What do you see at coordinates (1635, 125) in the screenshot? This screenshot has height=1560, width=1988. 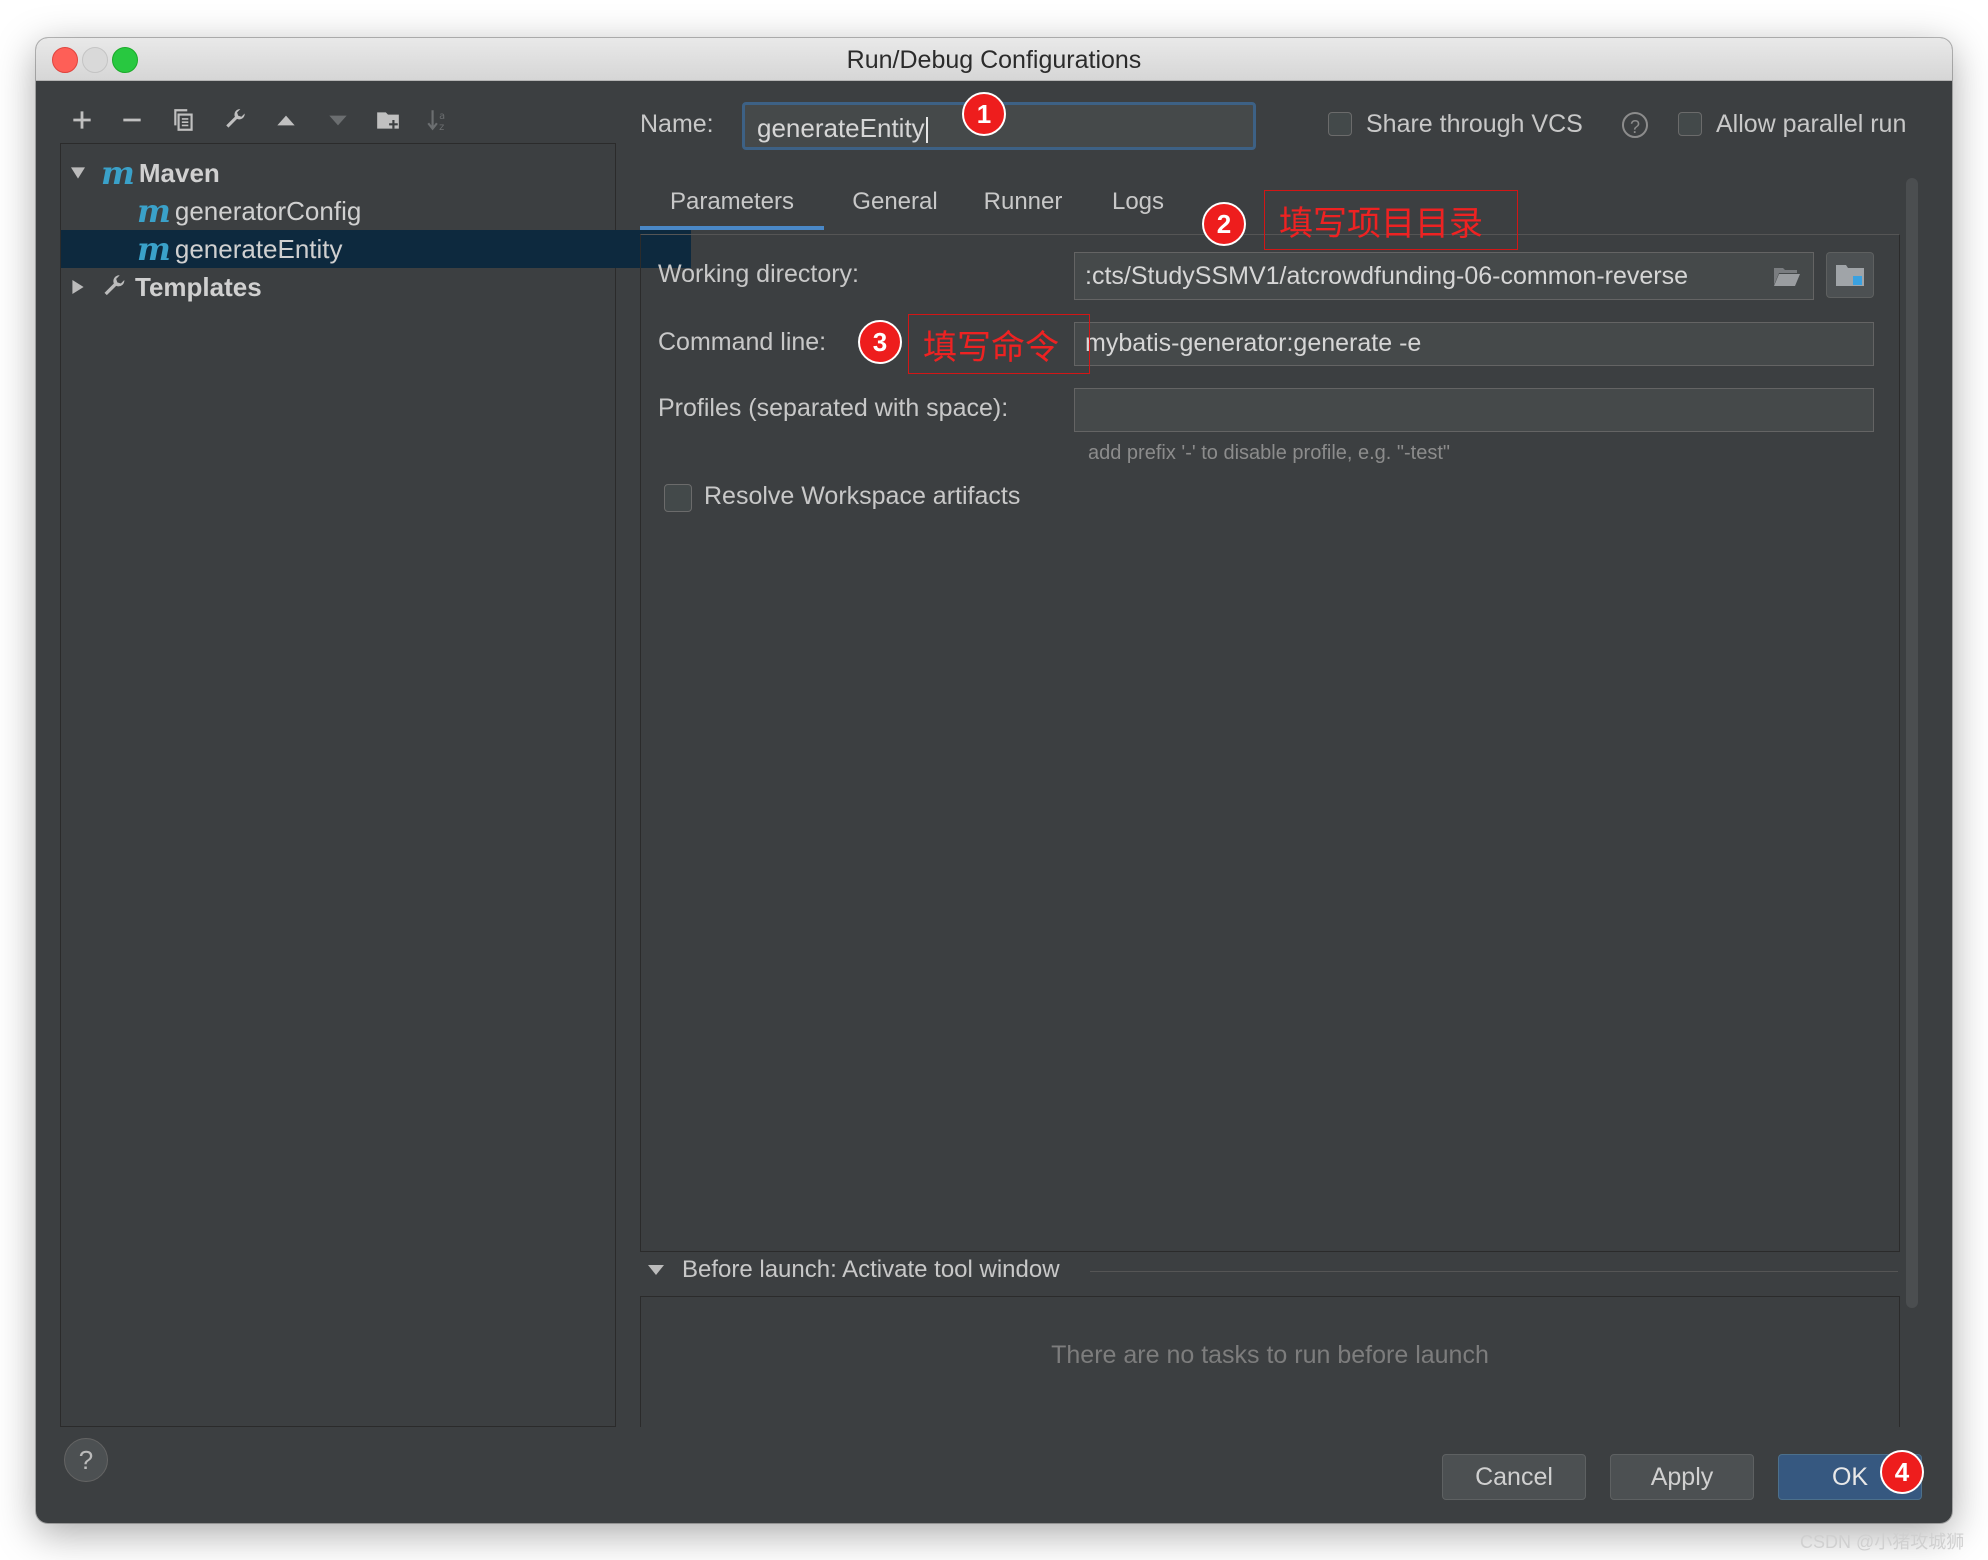 I see `help-icon: ?` at bounding box center [1635, 125].